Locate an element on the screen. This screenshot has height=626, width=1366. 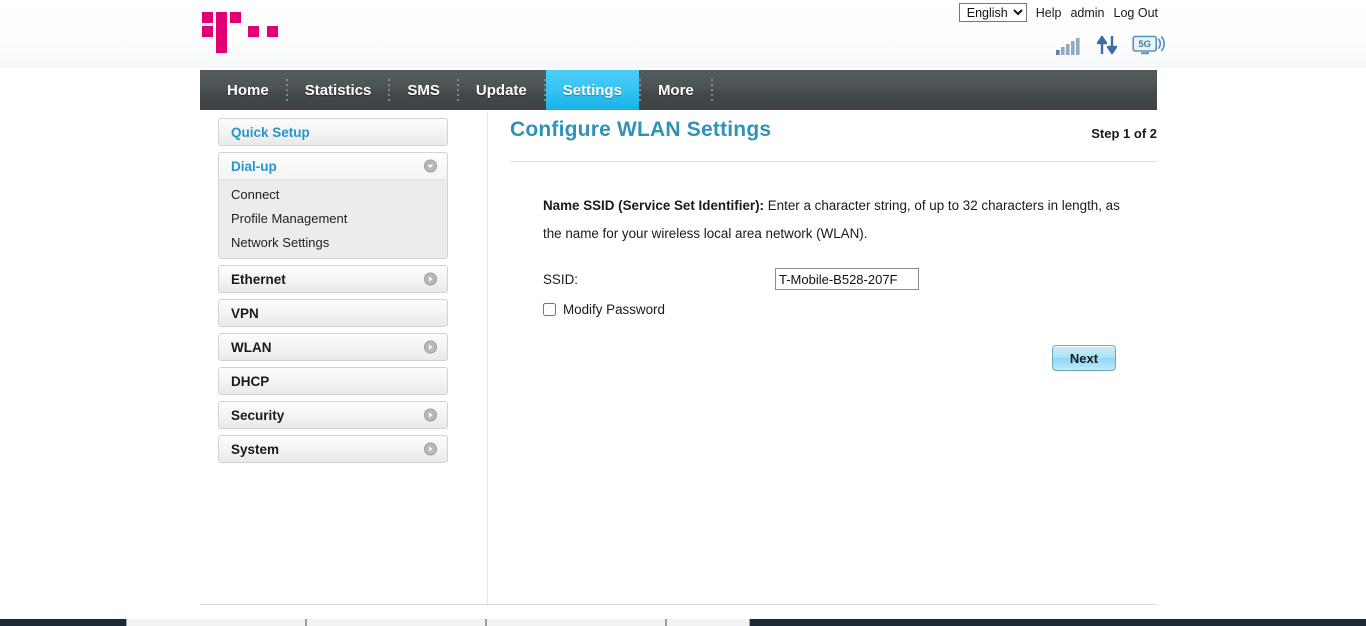
sidebar-item-label: DHCP is located at coordinates (250, 381).